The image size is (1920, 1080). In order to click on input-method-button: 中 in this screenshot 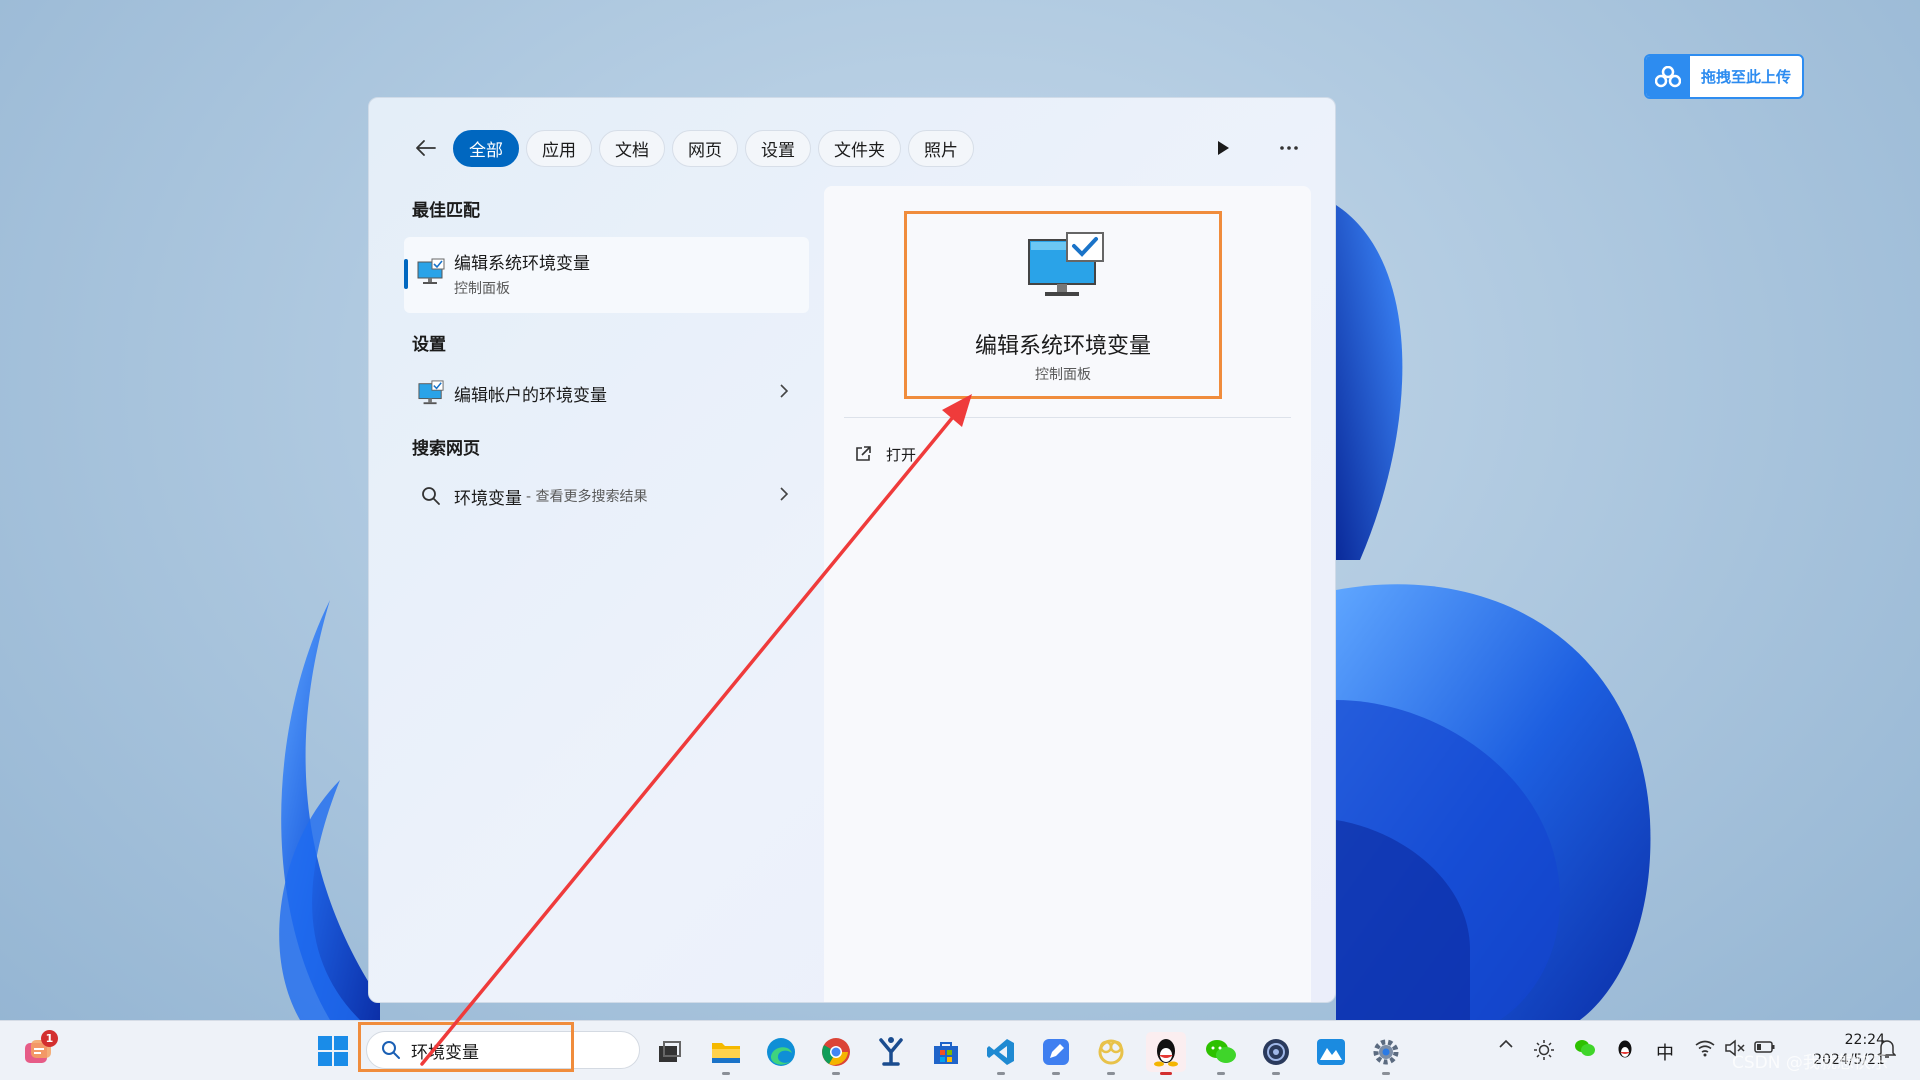, I will do `click(1665, 1052)`.